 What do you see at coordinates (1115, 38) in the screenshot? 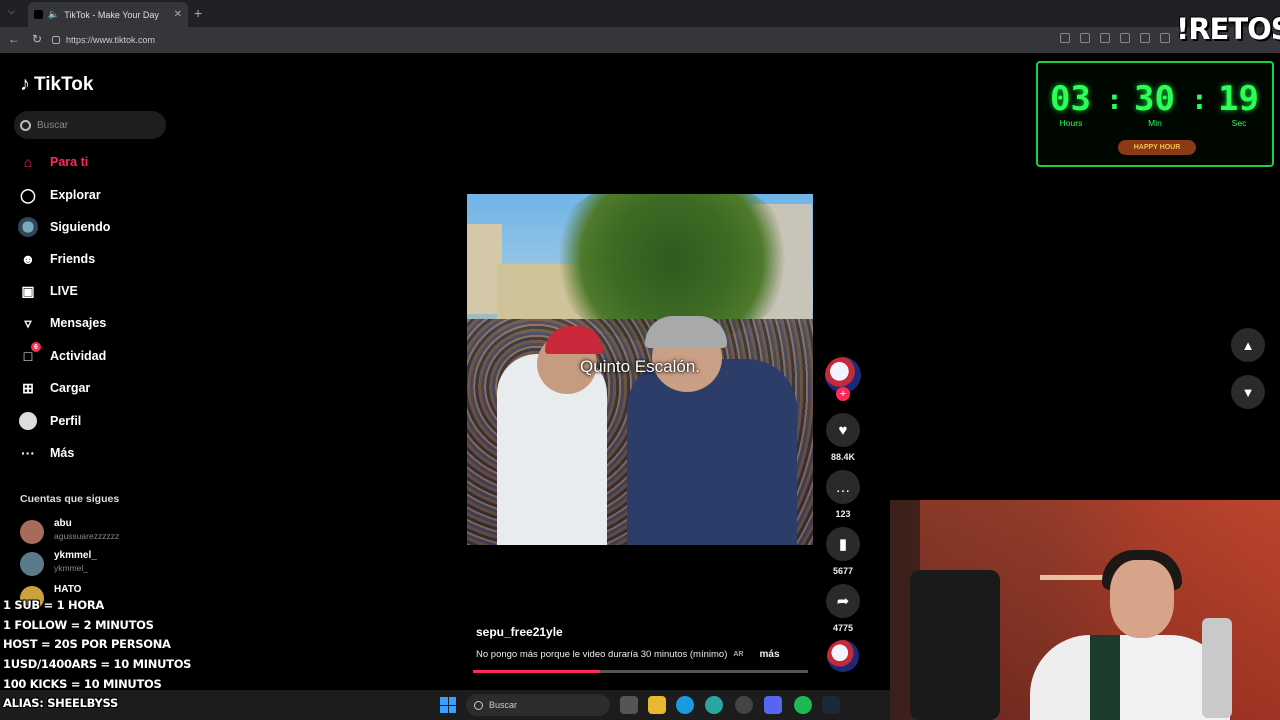
I see `toolbar-icons` at bounding box center [1115, 38].